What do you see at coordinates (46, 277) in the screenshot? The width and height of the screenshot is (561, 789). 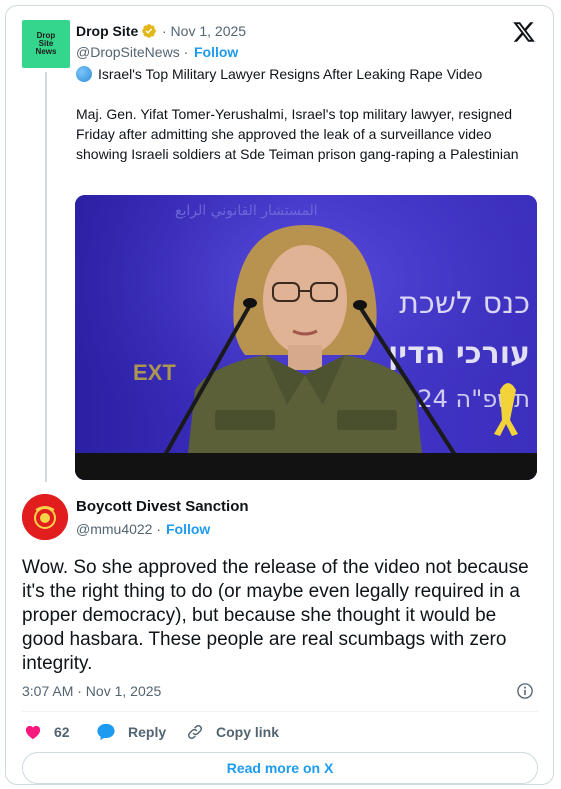 I see `thread-line` at bounding box center [46, 277].